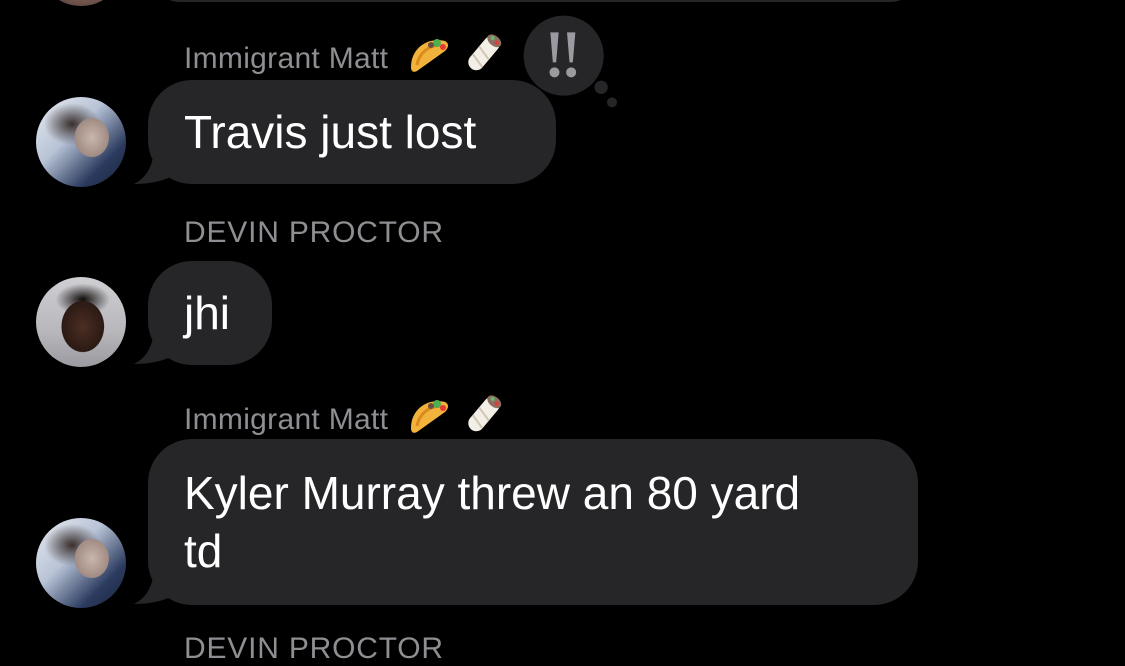 The image size is (1125, 666). I want to click on avatar-devin-proctor, so click(81, 322).